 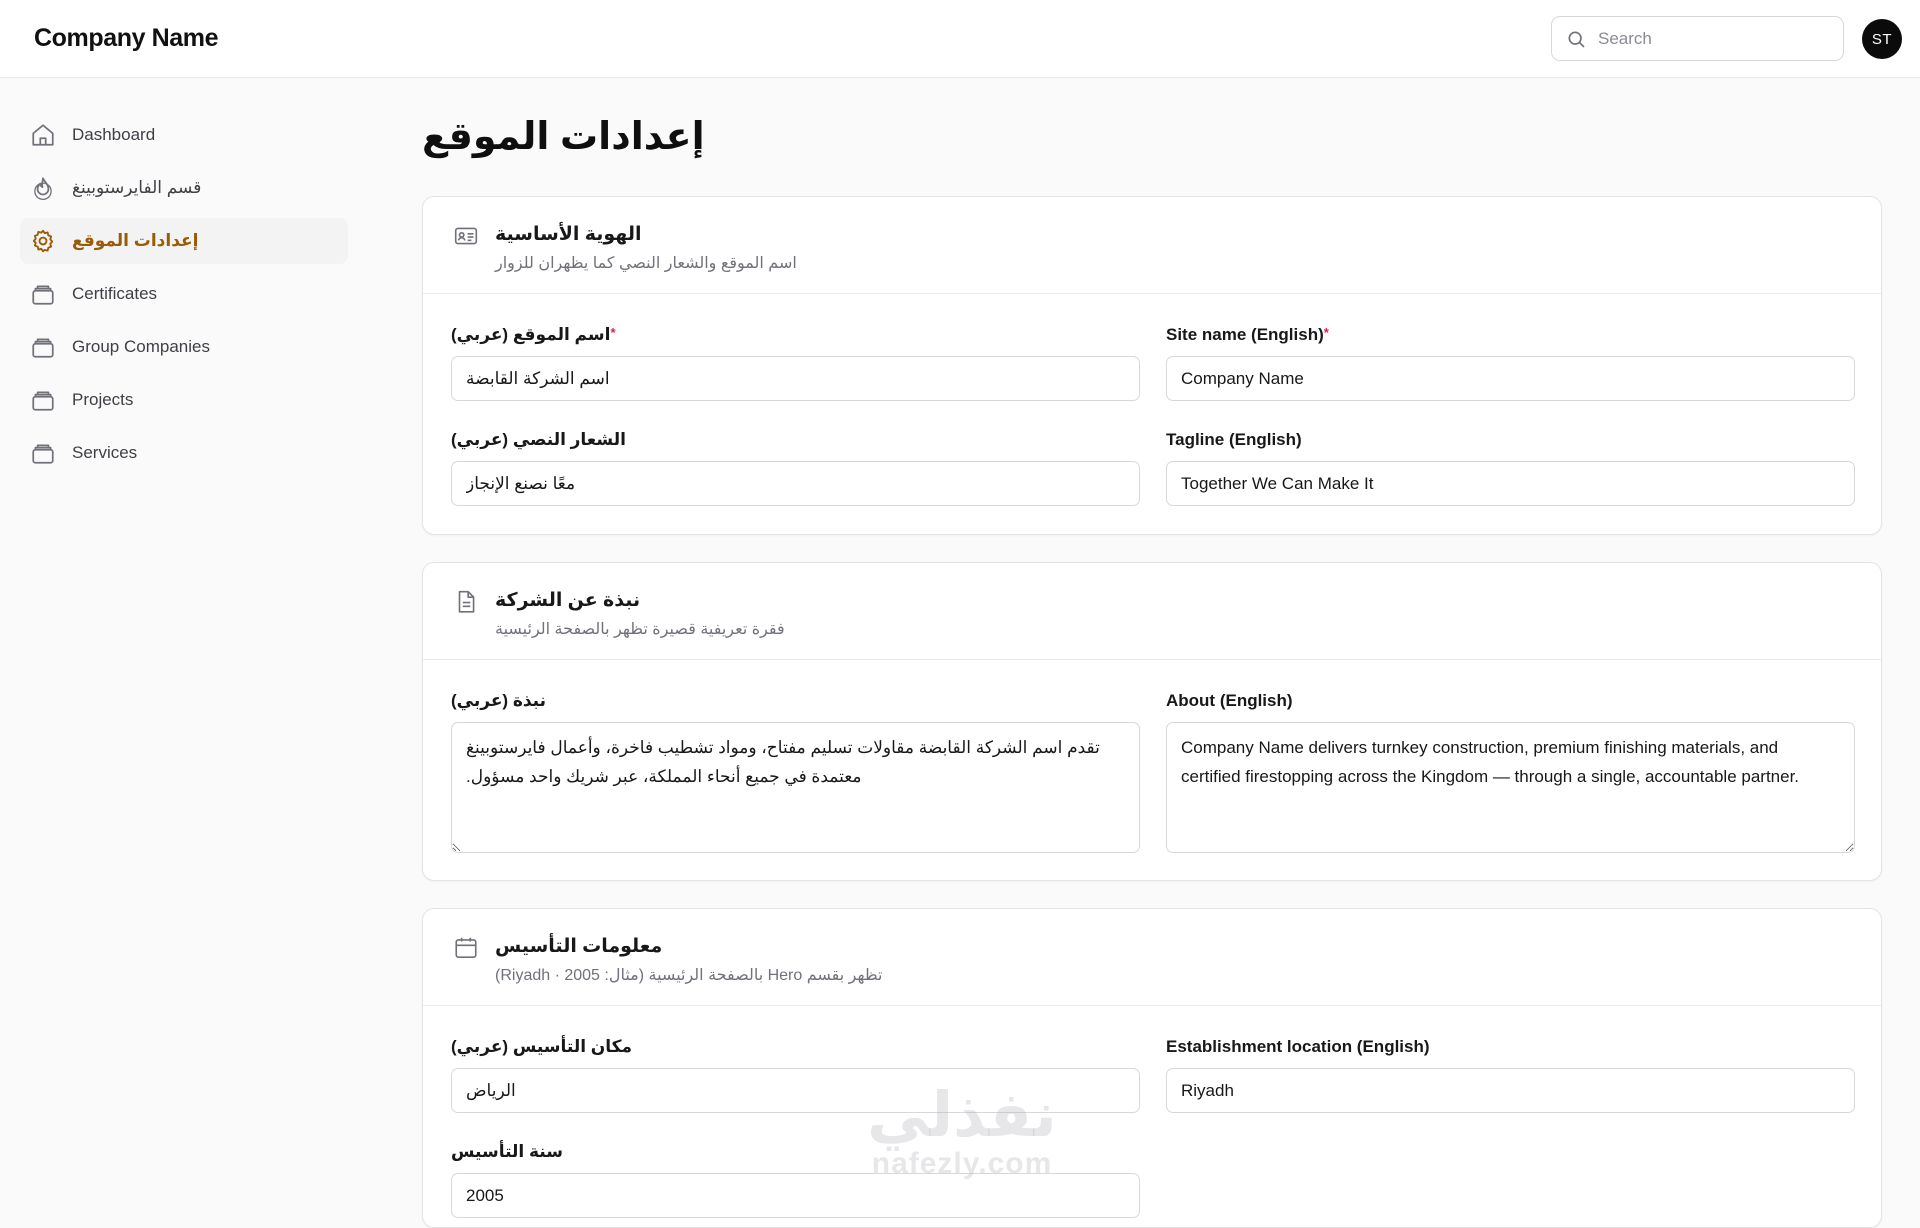 What do you see at coordinates (640, 629) in the screenshot?
I see `card-subtitle: فقرة تعريفية قصيرة تظهر بالصفحة الرئيسية` at bounding box center [640, 629].